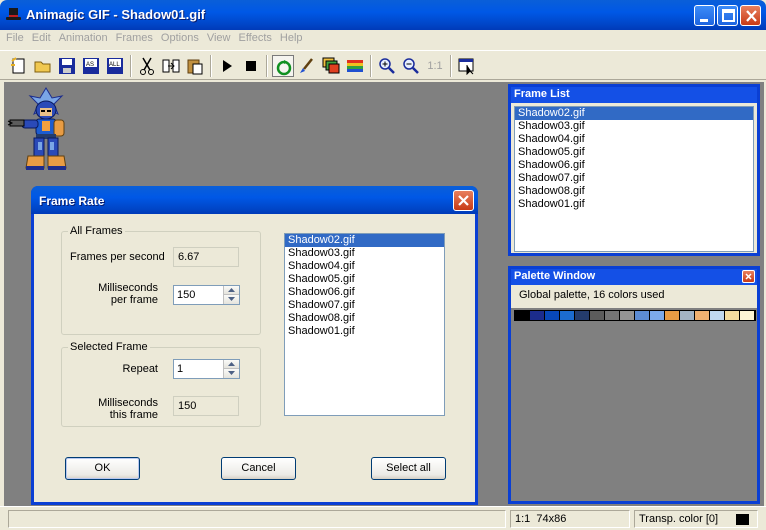 This screenshot has width=766, height=530. Describe the element at coordinates (206, 406) in the screenshot. I see `ms-this-frame-value: 150` at that location.